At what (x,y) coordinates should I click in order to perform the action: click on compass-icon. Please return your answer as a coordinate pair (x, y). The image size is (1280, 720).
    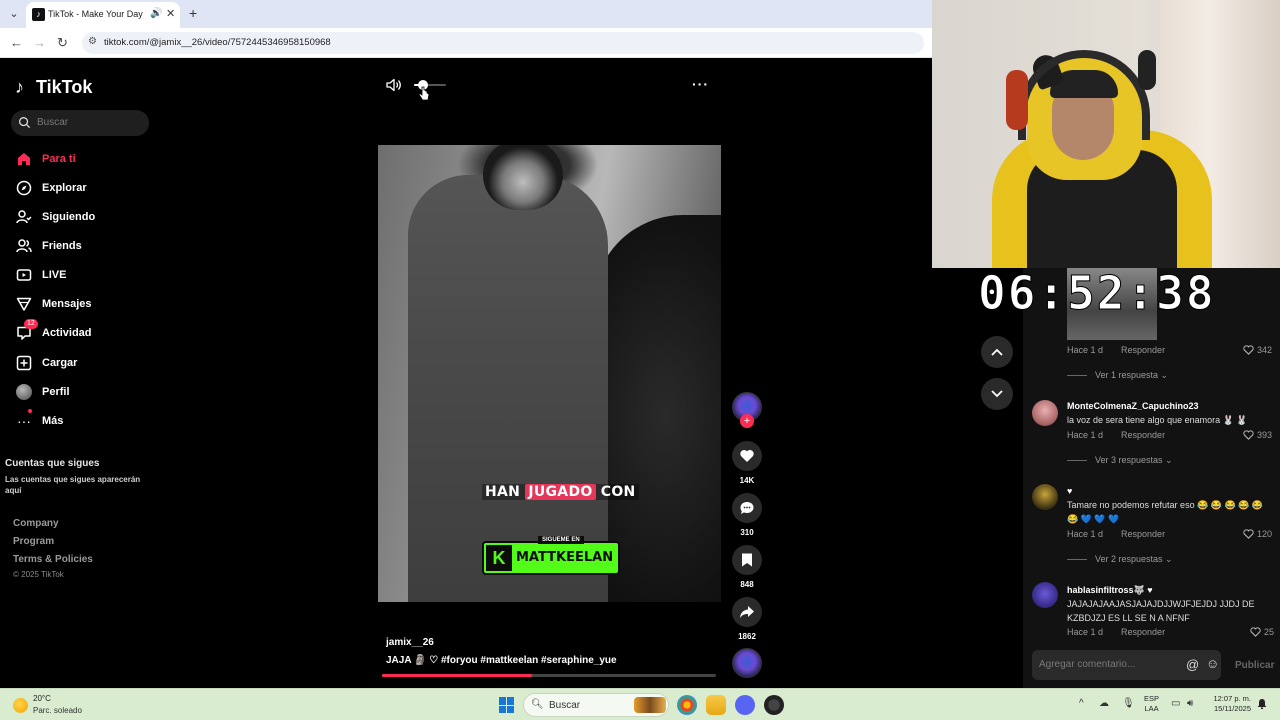
    Looking at the image, I should click on (24, 188).